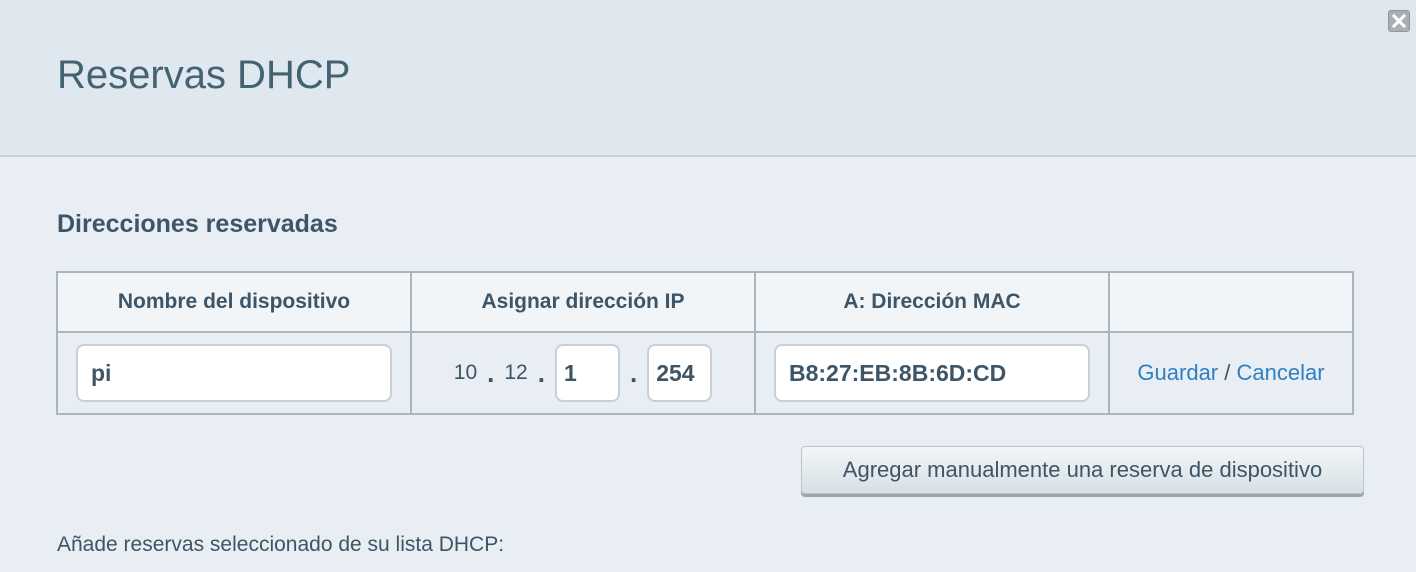  I want to click on ip-octet-1: 10, so click(465, 372).